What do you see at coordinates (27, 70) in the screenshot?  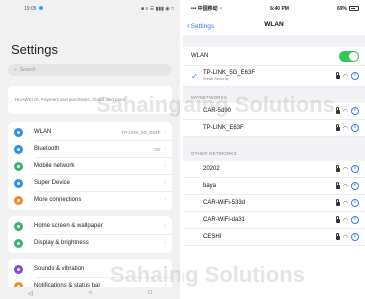 I see `search-placeholder: Search` at bounding box center [27, 70].